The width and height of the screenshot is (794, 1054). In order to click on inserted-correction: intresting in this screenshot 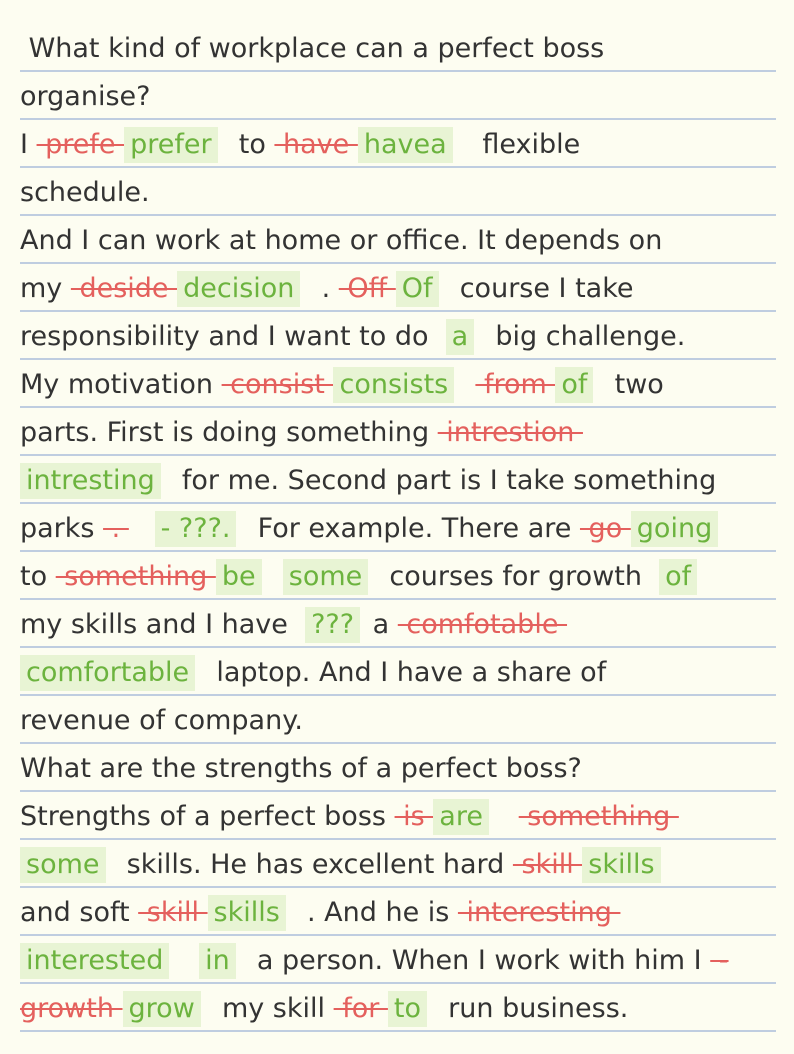, I will do `click(90, 480)`.